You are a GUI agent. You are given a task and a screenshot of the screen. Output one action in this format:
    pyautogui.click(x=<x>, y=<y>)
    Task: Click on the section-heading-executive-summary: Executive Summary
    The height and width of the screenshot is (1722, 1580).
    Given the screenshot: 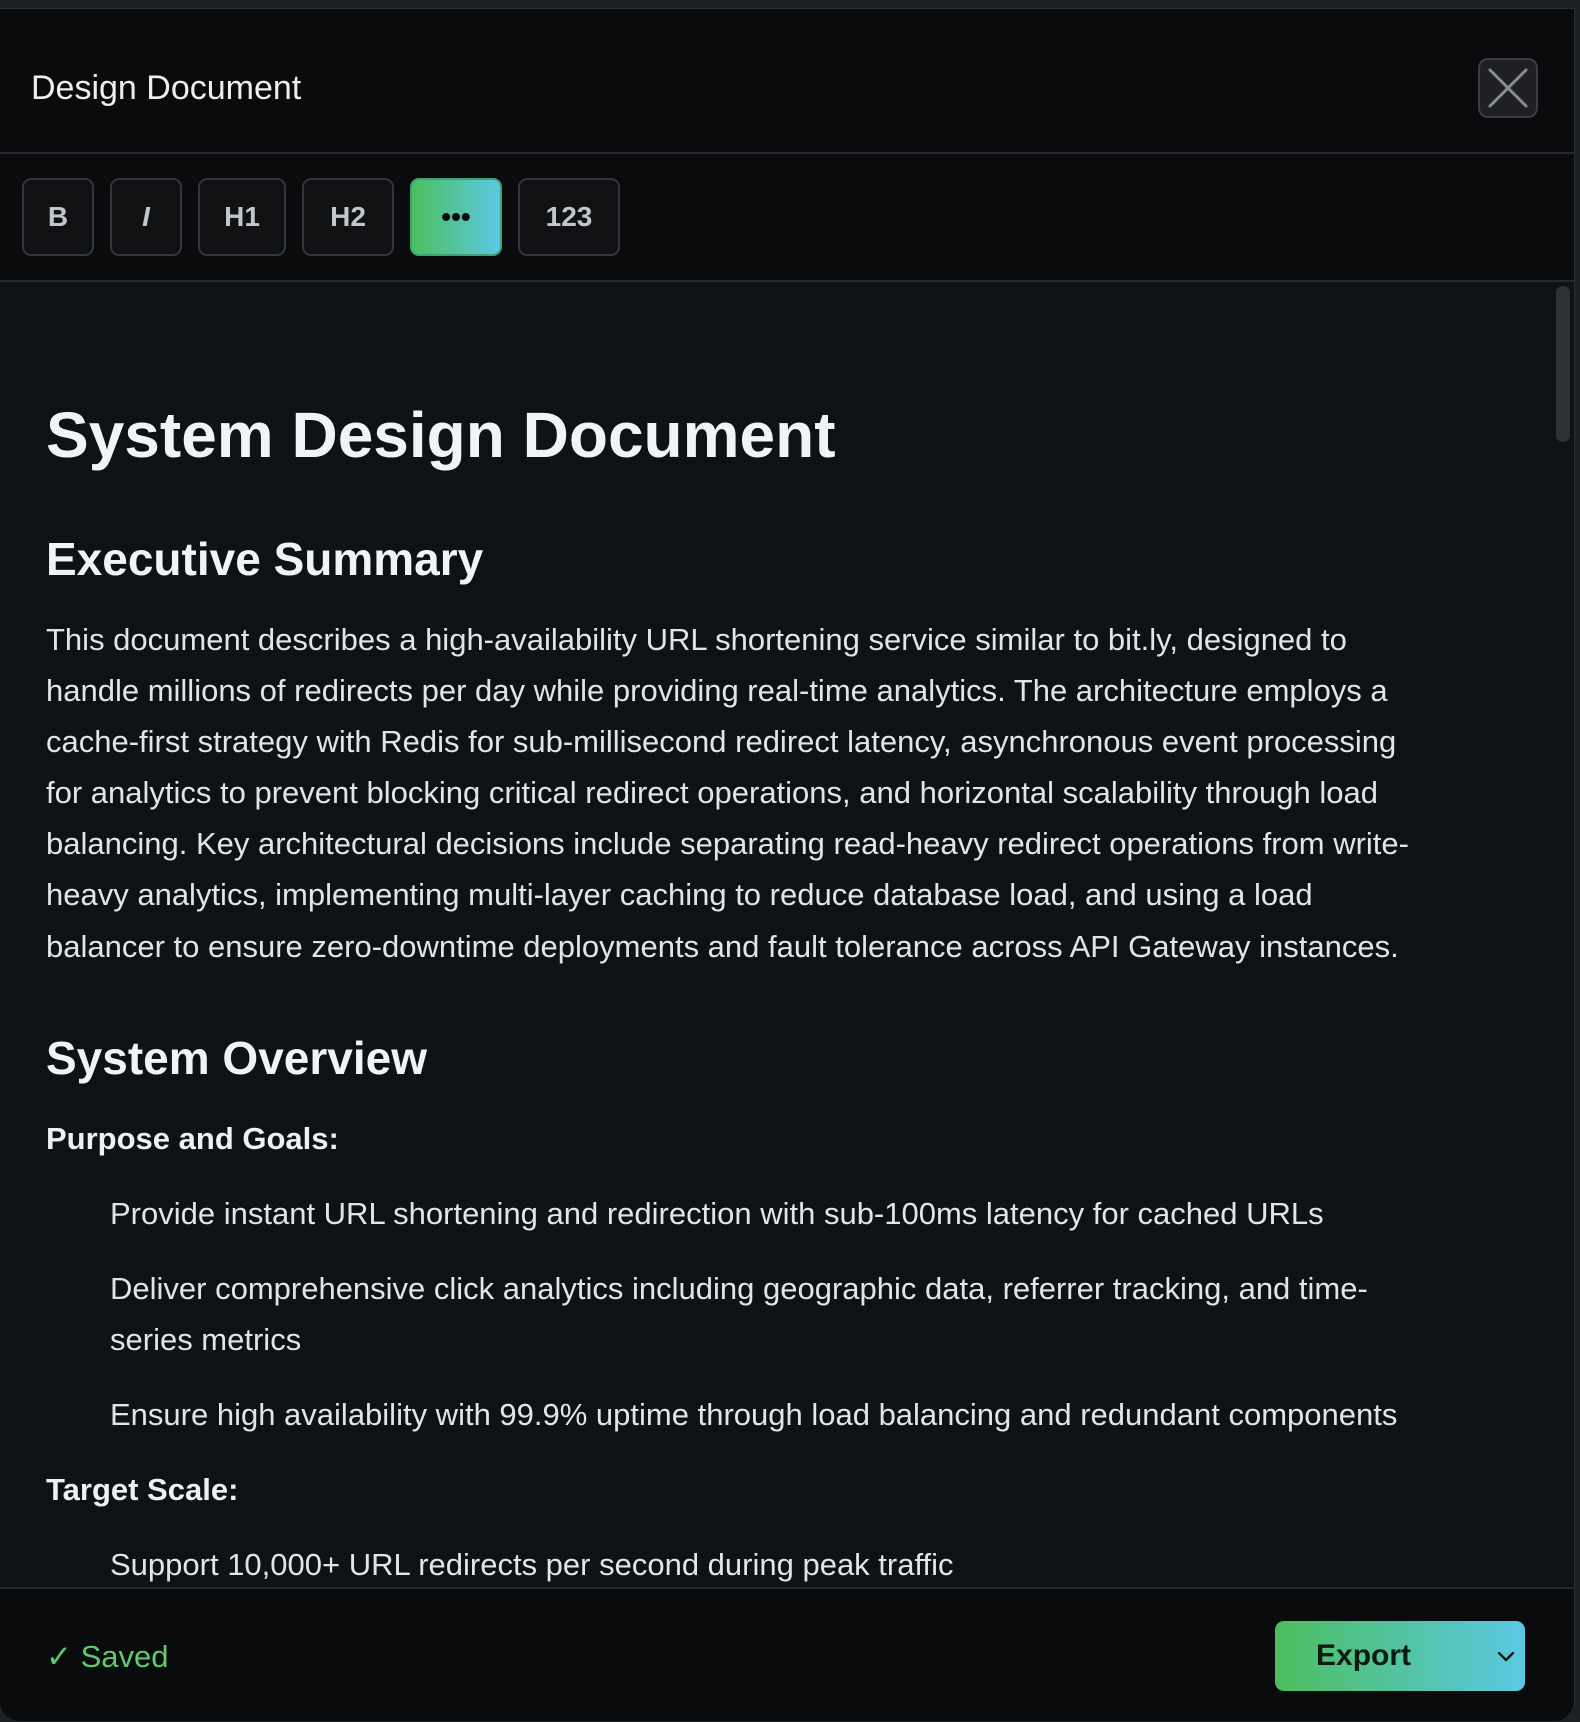 What is the action you would take?
    pyautogui.click(x=265, y=559)
    